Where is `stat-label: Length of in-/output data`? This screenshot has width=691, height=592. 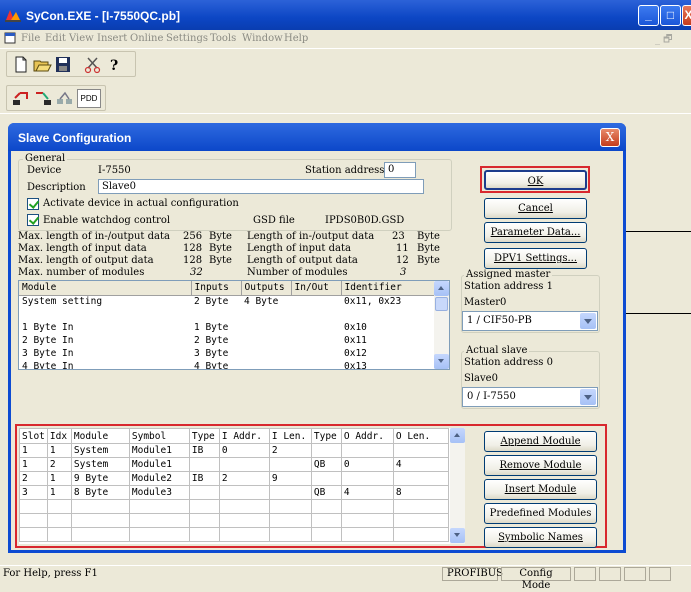 stat-label: Length of in-/output data is located at coordinates (311, 236).